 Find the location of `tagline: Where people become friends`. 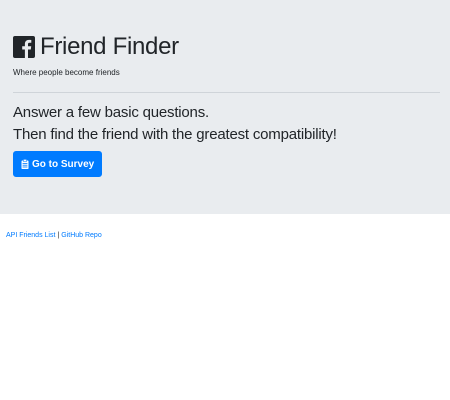

tagline: Where people become friends is located at coordinates (66, 72).